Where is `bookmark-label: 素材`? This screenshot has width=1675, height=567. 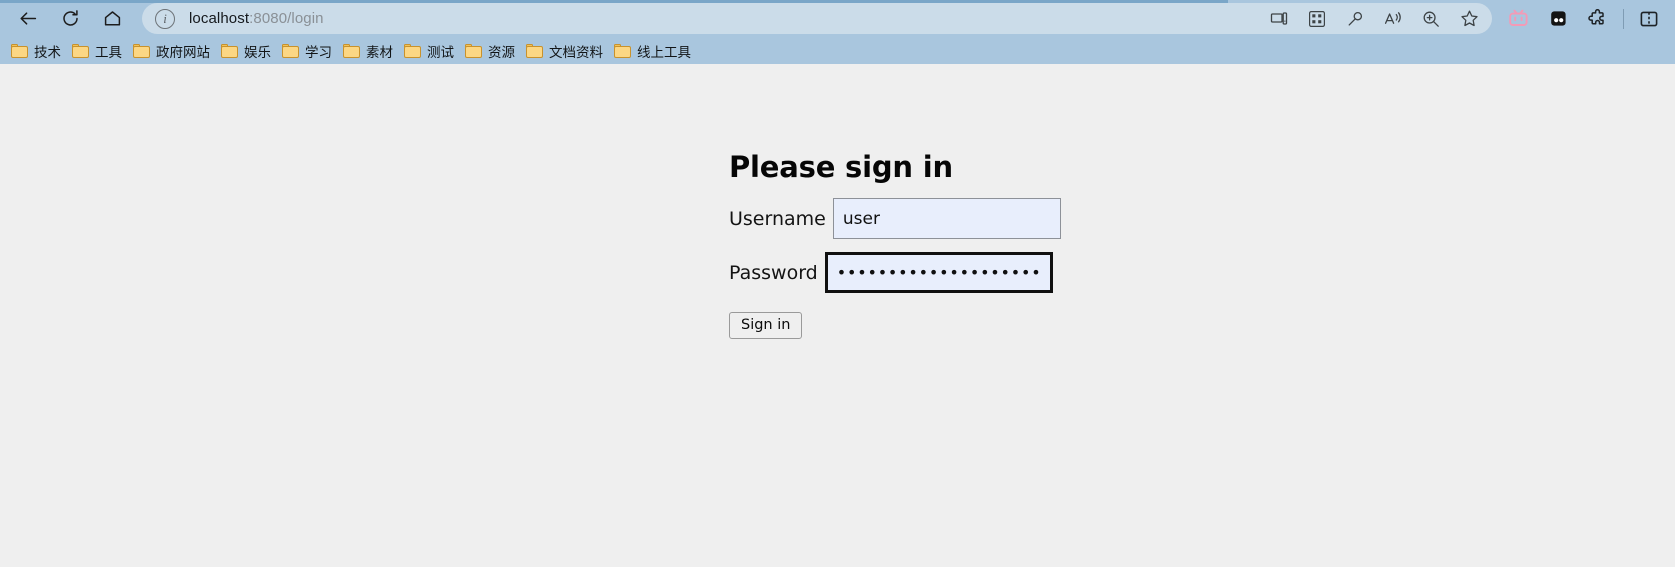
bookmark-label: 素材 is located at coordinates (379, 52).